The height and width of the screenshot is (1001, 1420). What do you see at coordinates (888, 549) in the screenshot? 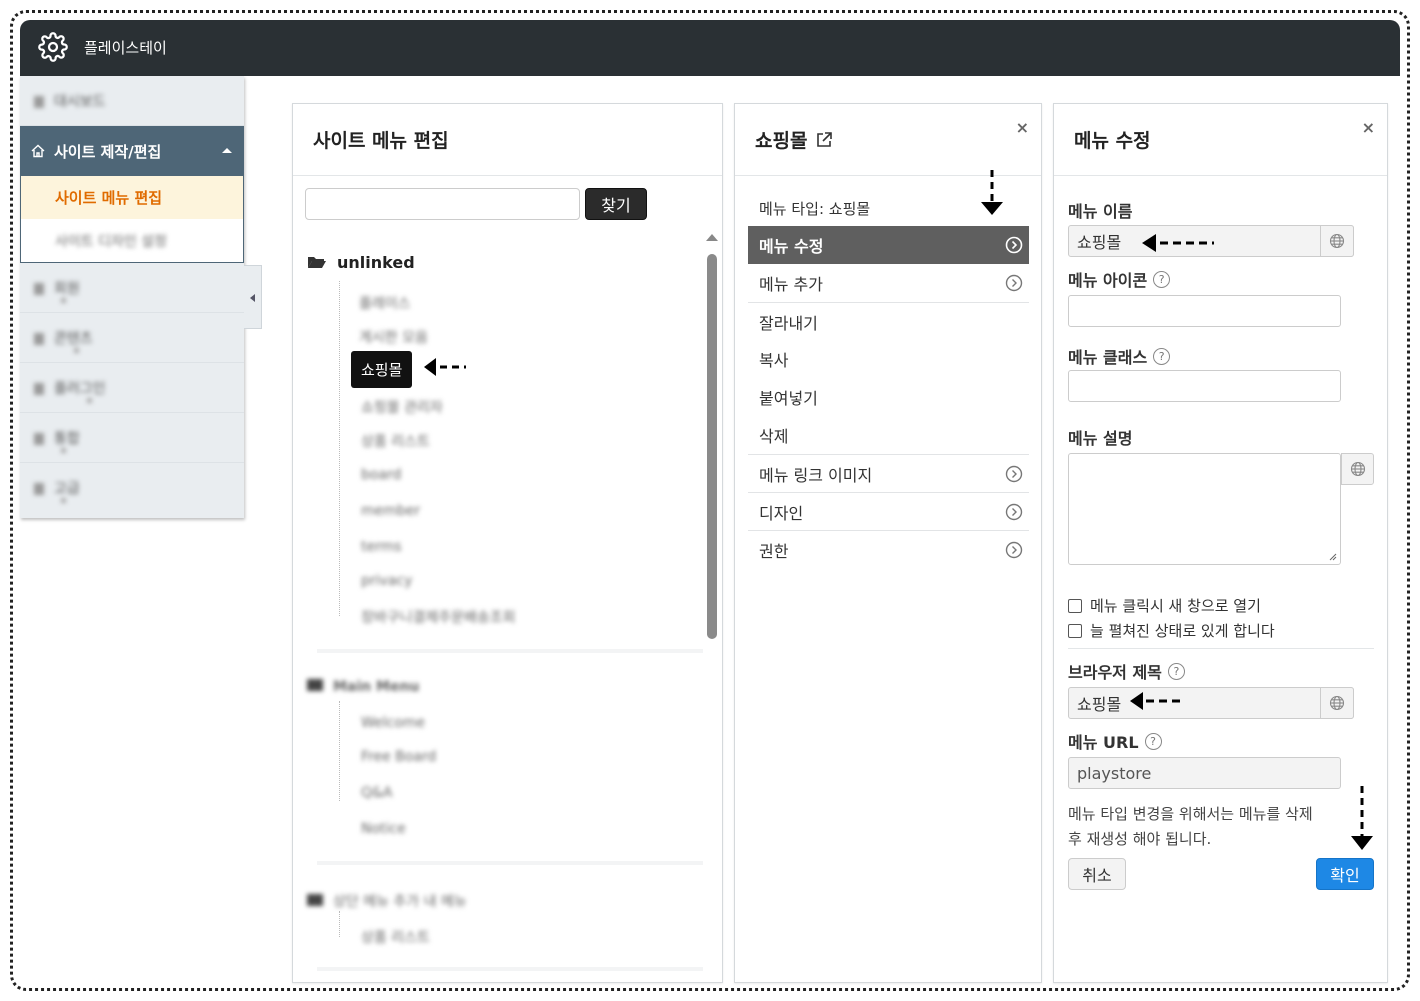
I see `action-permission: 권한` at bounding box center [888, 549].